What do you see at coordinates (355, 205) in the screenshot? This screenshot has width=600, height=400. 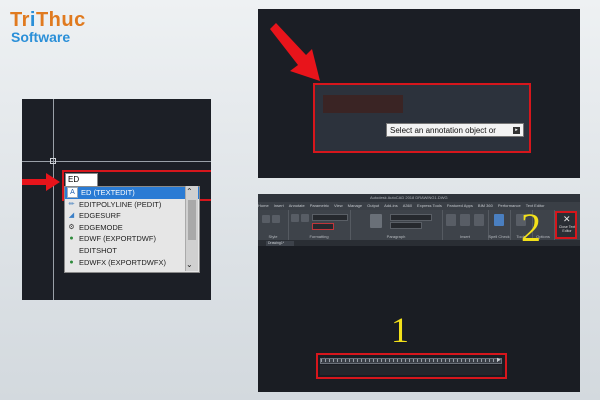 I see `tab-manage: Manage` at bounding box center [355, 205].